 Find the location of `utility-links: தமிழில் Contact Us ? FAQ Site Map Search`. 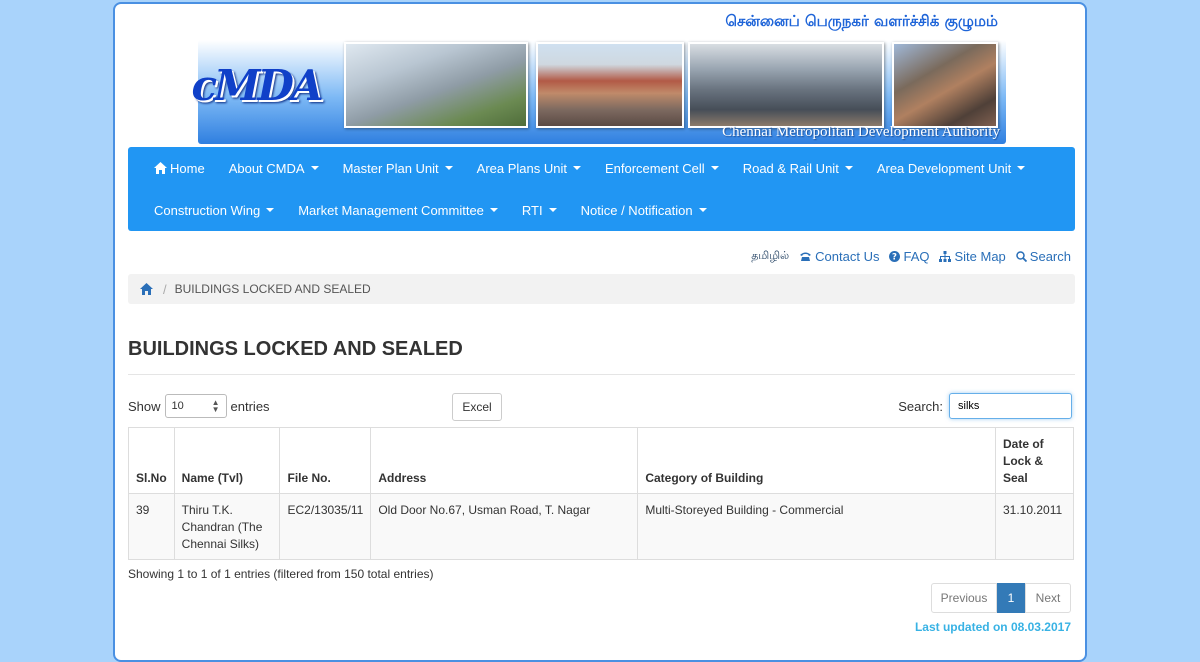

utility-links: தமிழில் Contact Us ? FAQ Site Map Search is located at coordinates (906, 256).